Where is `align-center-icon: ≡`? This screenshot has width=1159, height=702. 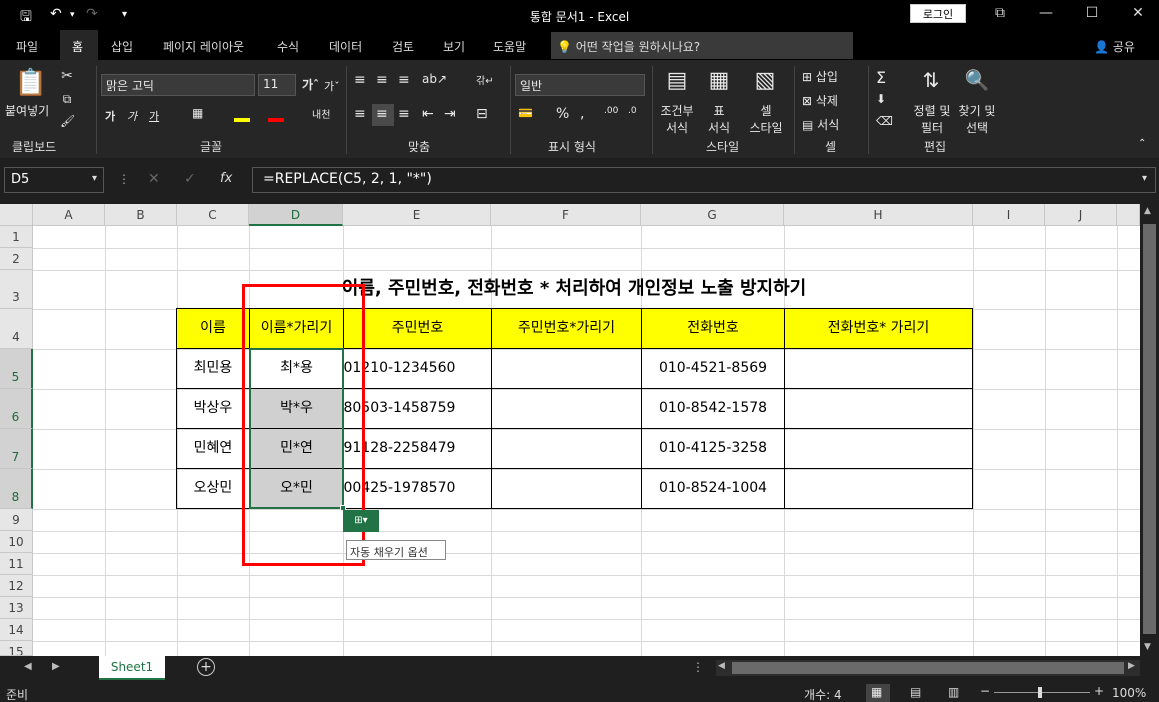
align-center-icon: ≡ is located at coordinates (382, 114).